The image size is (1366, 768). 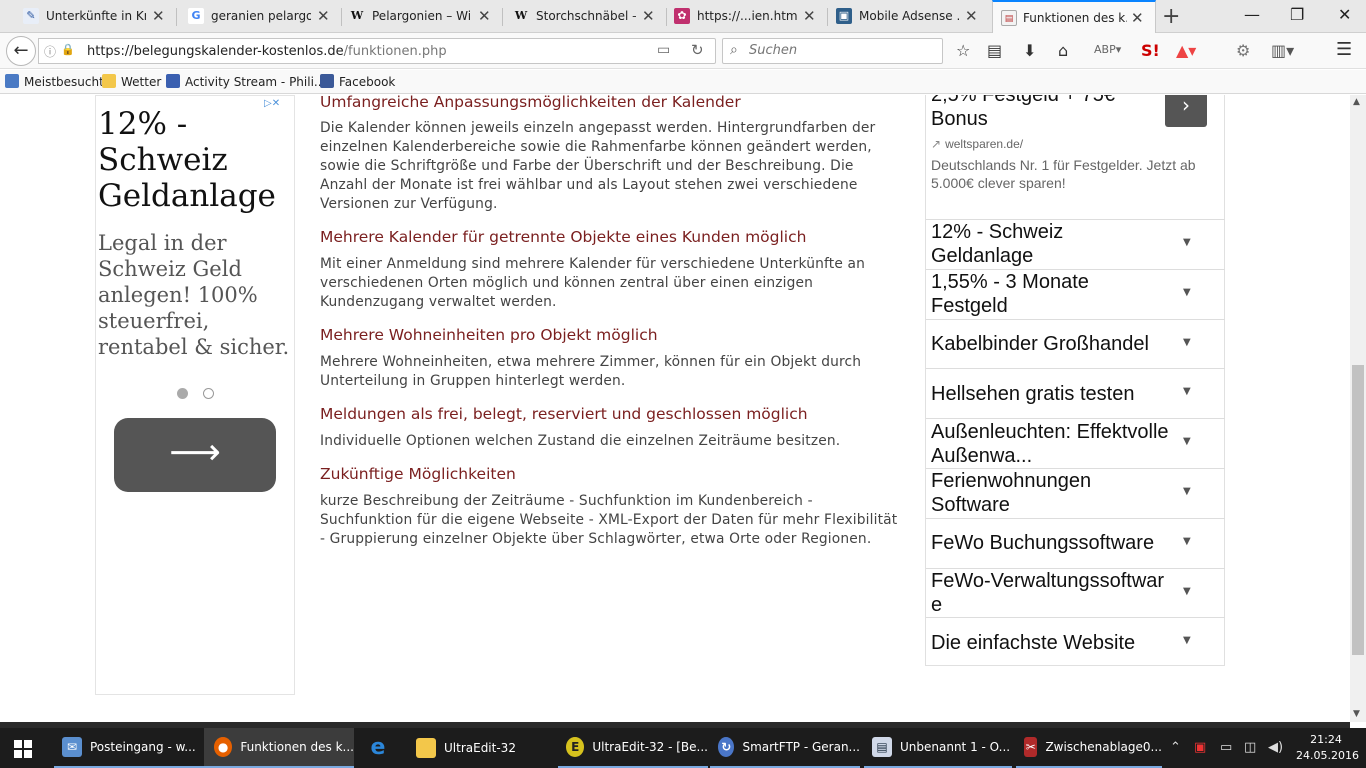 I want to click on tab-2: G geranien pelargo... ✕, so click(x=253, y=16).